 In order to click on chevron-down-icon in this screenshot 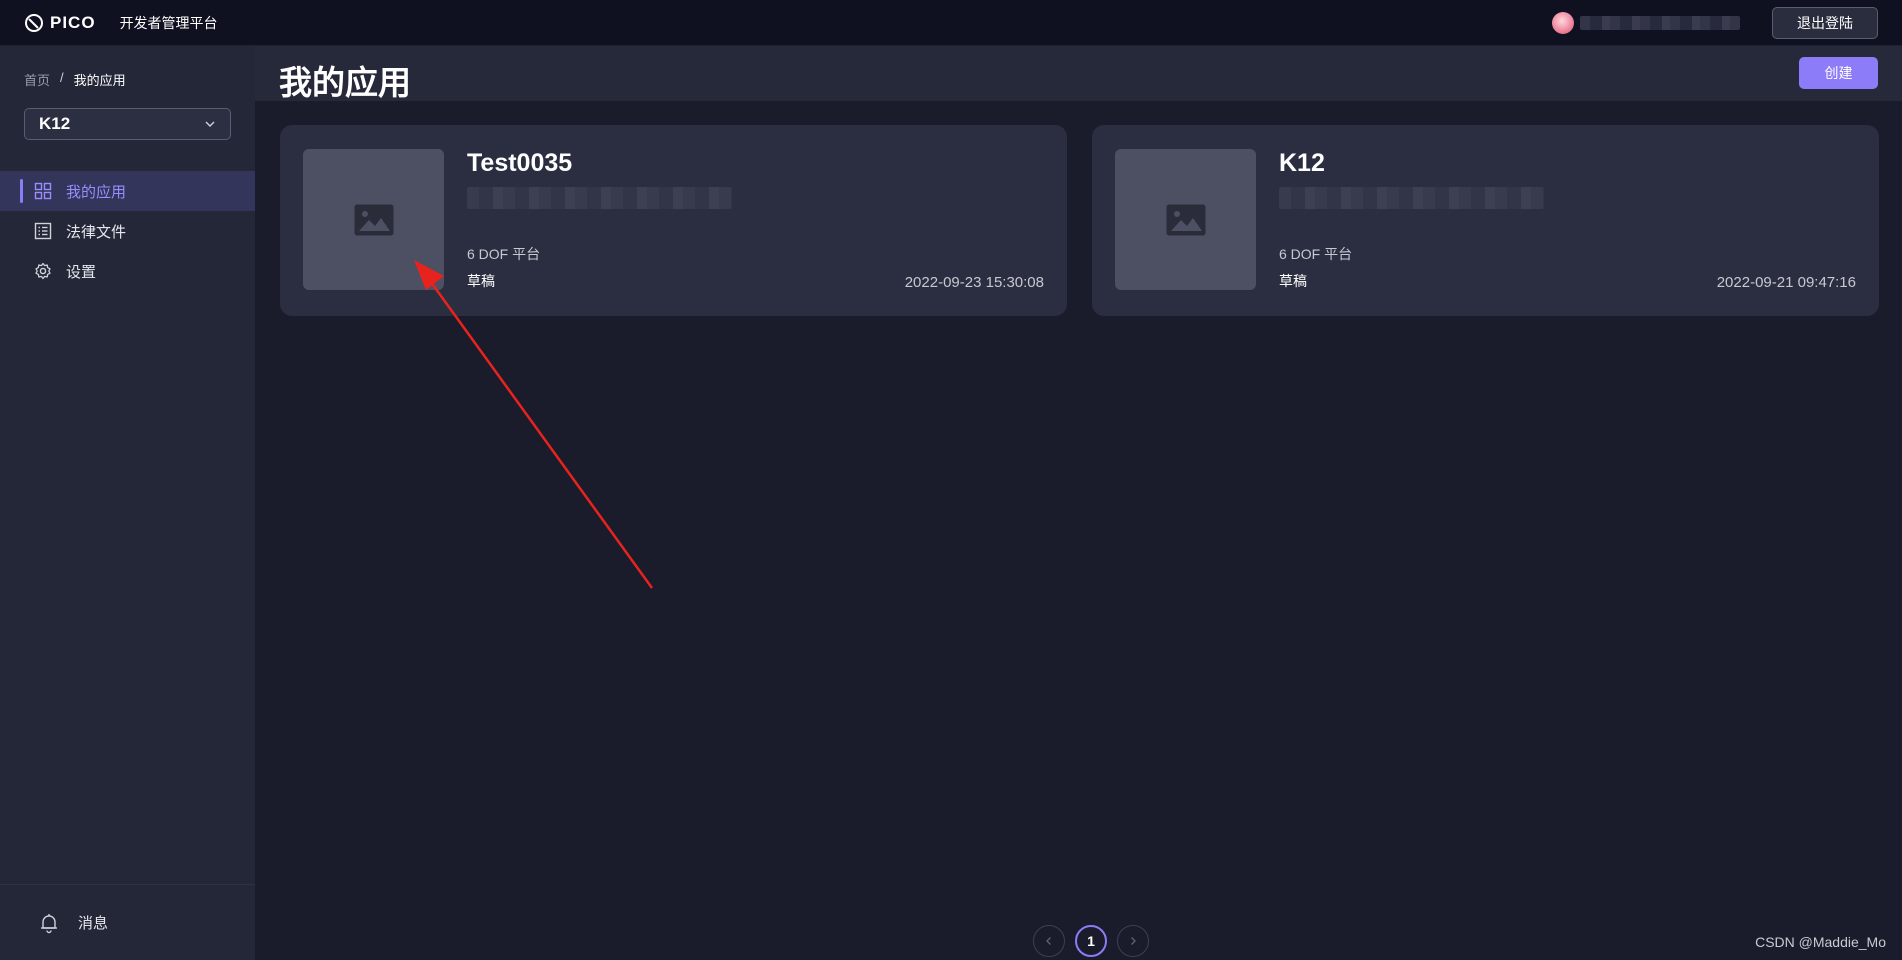, I will do `click(210, 124)`.